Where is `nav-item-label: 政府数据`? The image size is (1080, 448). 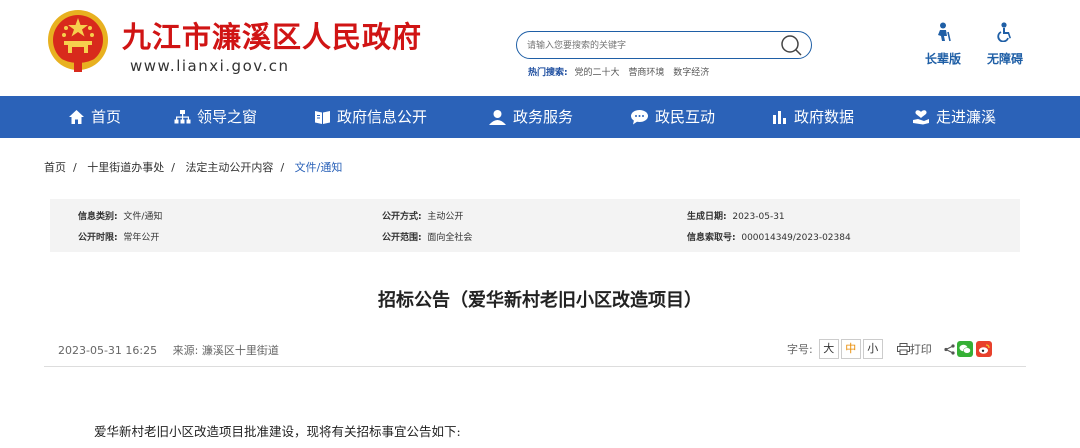 nav-item-label: 政府数据 is located at coordinates (824, 117).